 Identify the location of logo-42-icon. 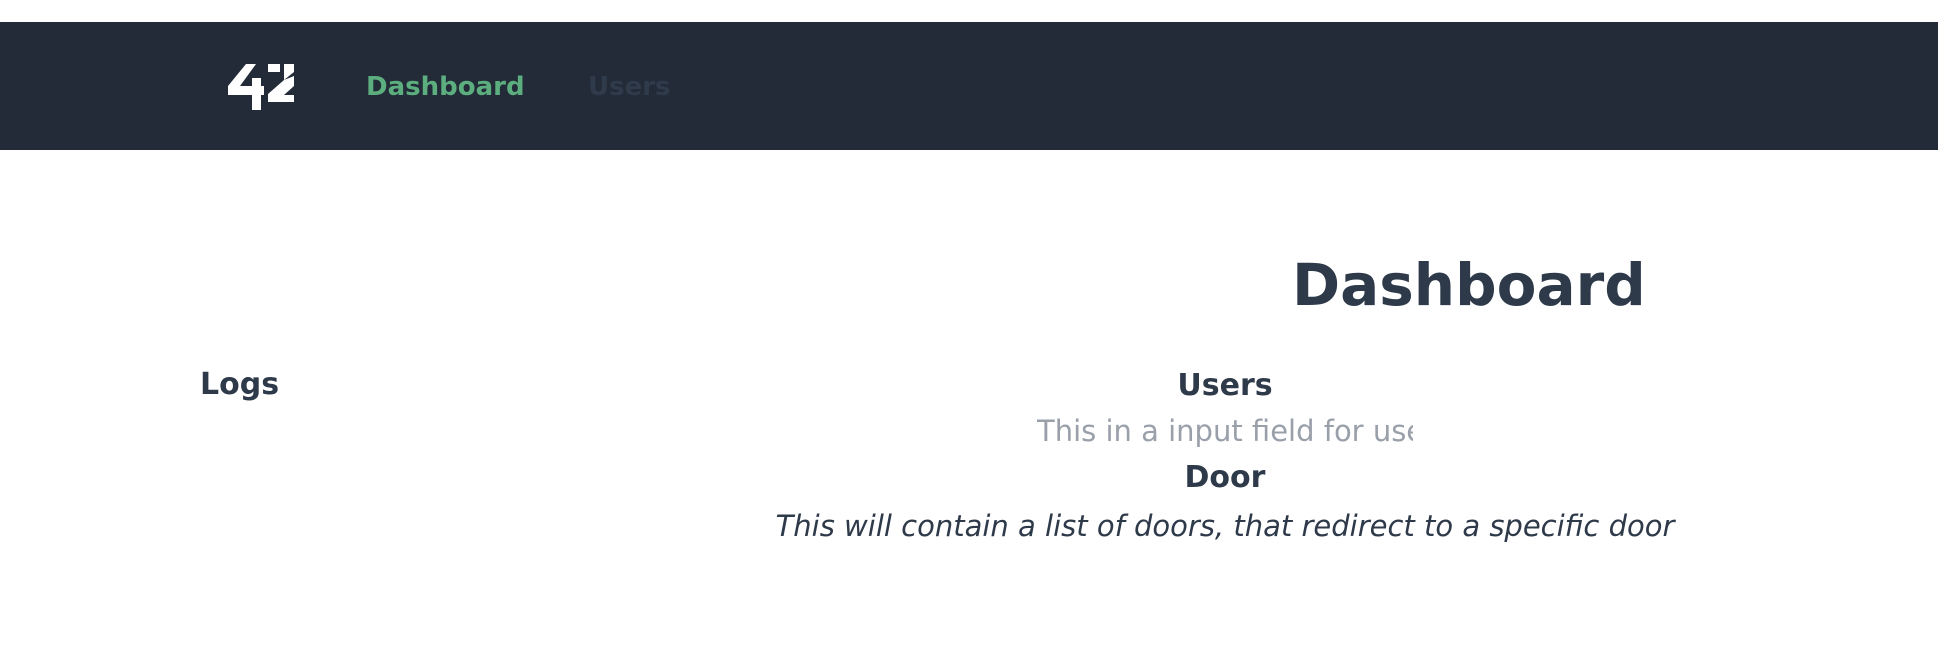
(261, 87).